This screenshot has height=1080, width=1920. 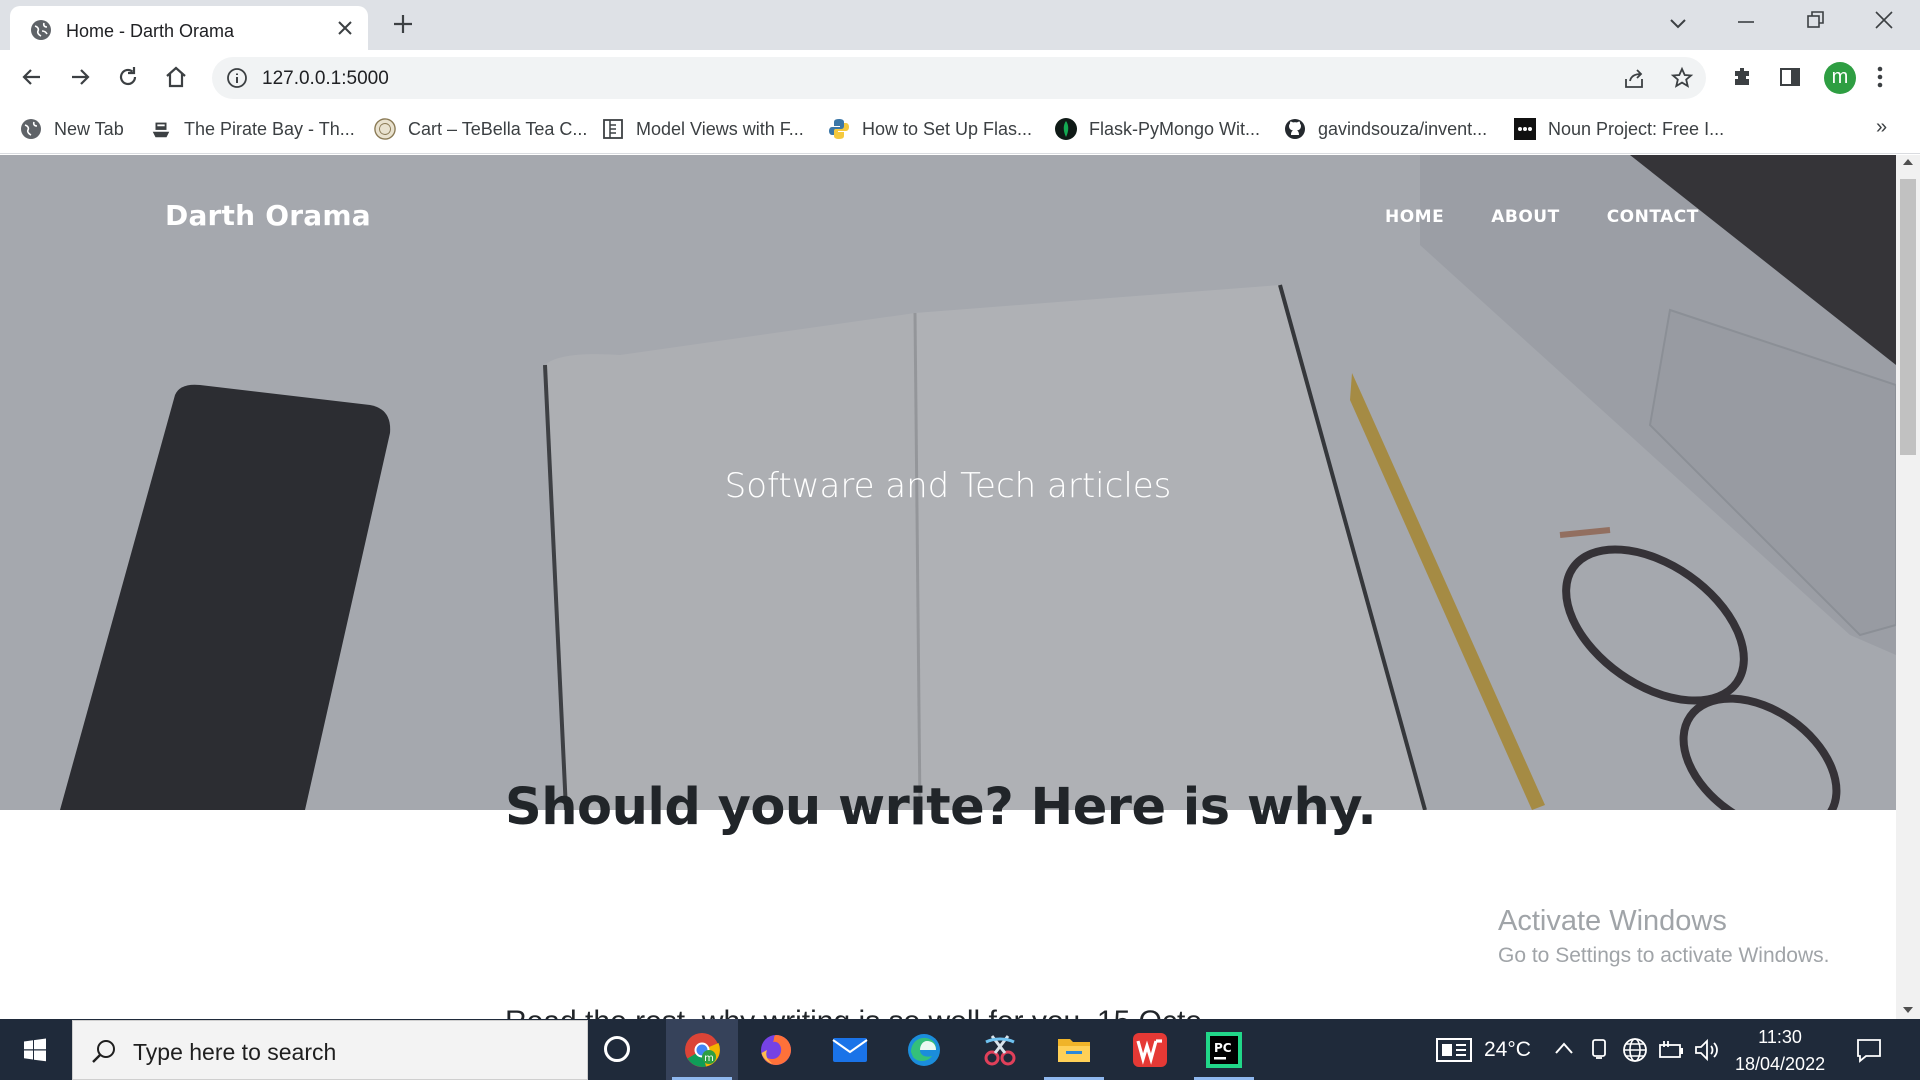 What do you see at coordinates (1565, 217) in the screenshot?
I see `site-nav: HOME ABOUT CONTACT` at bounding box center [1565, 217].